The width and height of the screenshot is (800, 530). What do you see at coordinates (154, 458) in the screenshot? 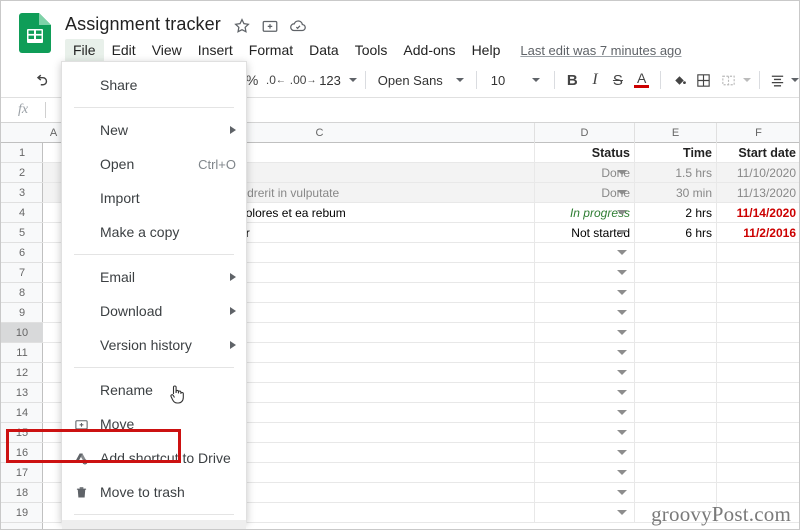
I see `file-menu-item-add-shortcut-to-drive: Add shortcut to Drive` at bounding box center [154, 458].